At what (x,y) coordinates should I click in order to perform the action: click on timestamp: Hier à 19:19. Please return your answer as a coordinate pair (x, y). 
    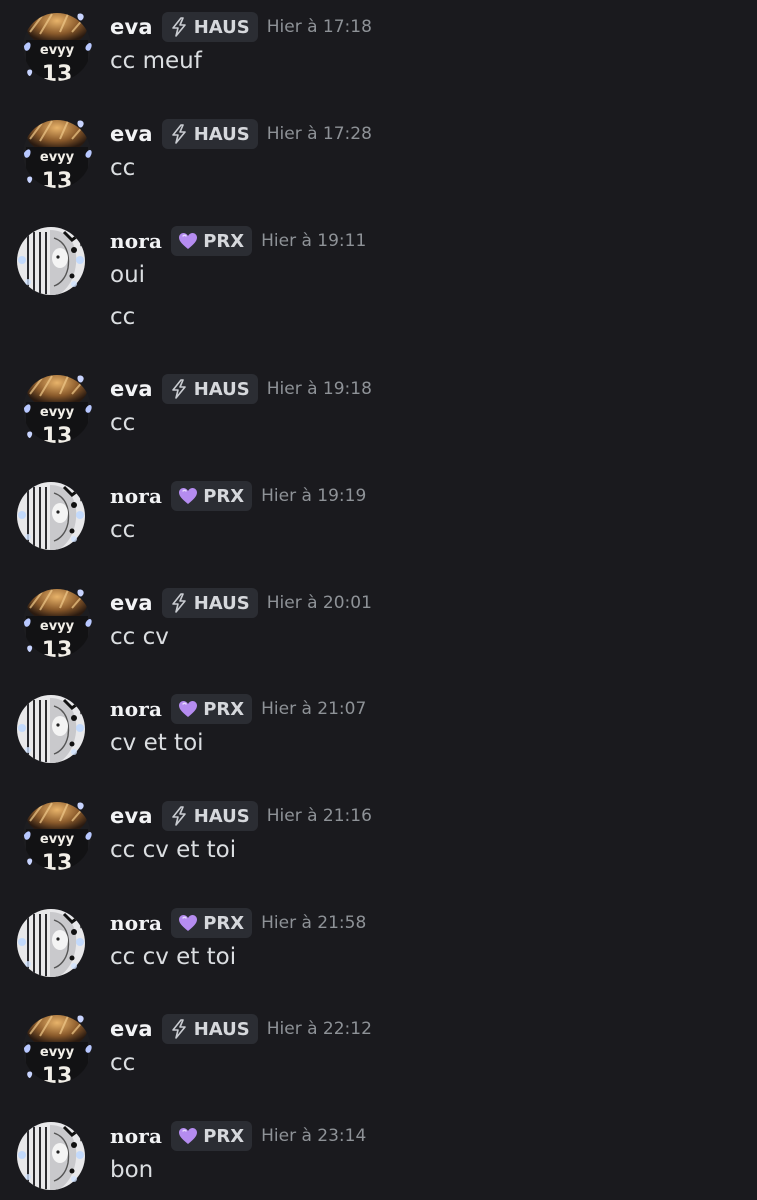
    Looking at the image, I should click on (314, 496).